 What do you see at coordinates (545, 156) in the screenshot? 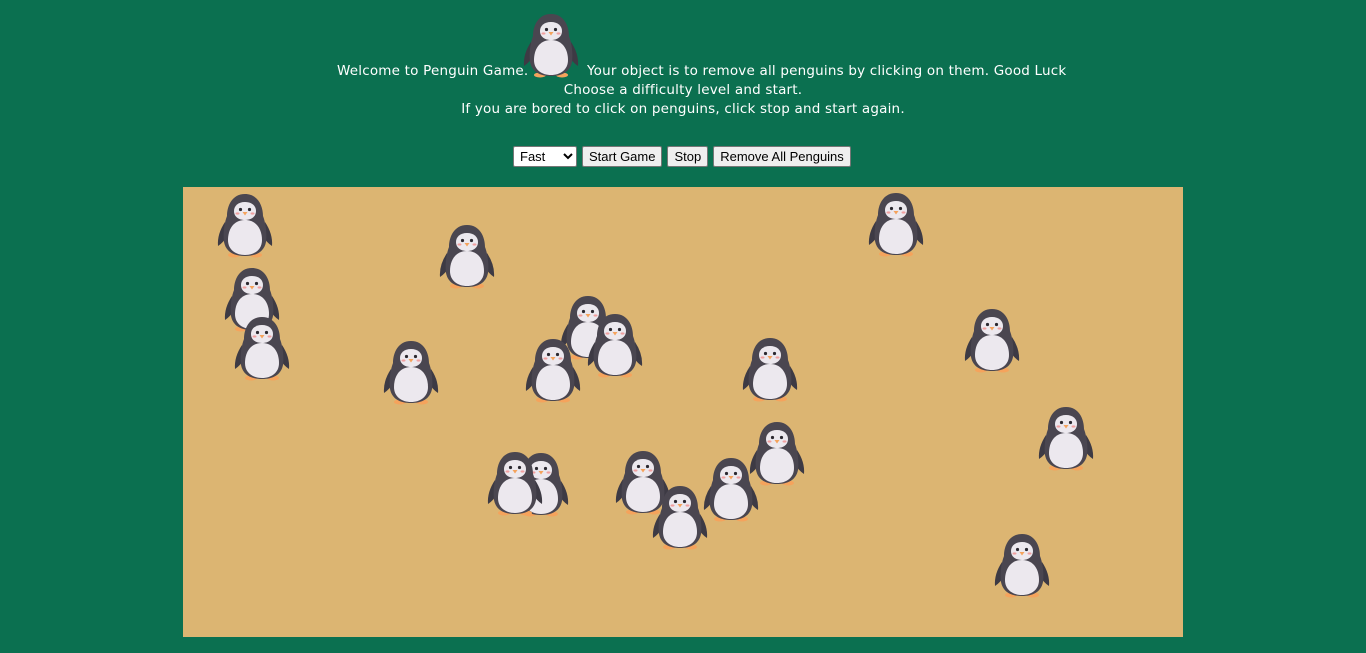
I see `difficulty-select: Fast` at bounding box center [545, 156].